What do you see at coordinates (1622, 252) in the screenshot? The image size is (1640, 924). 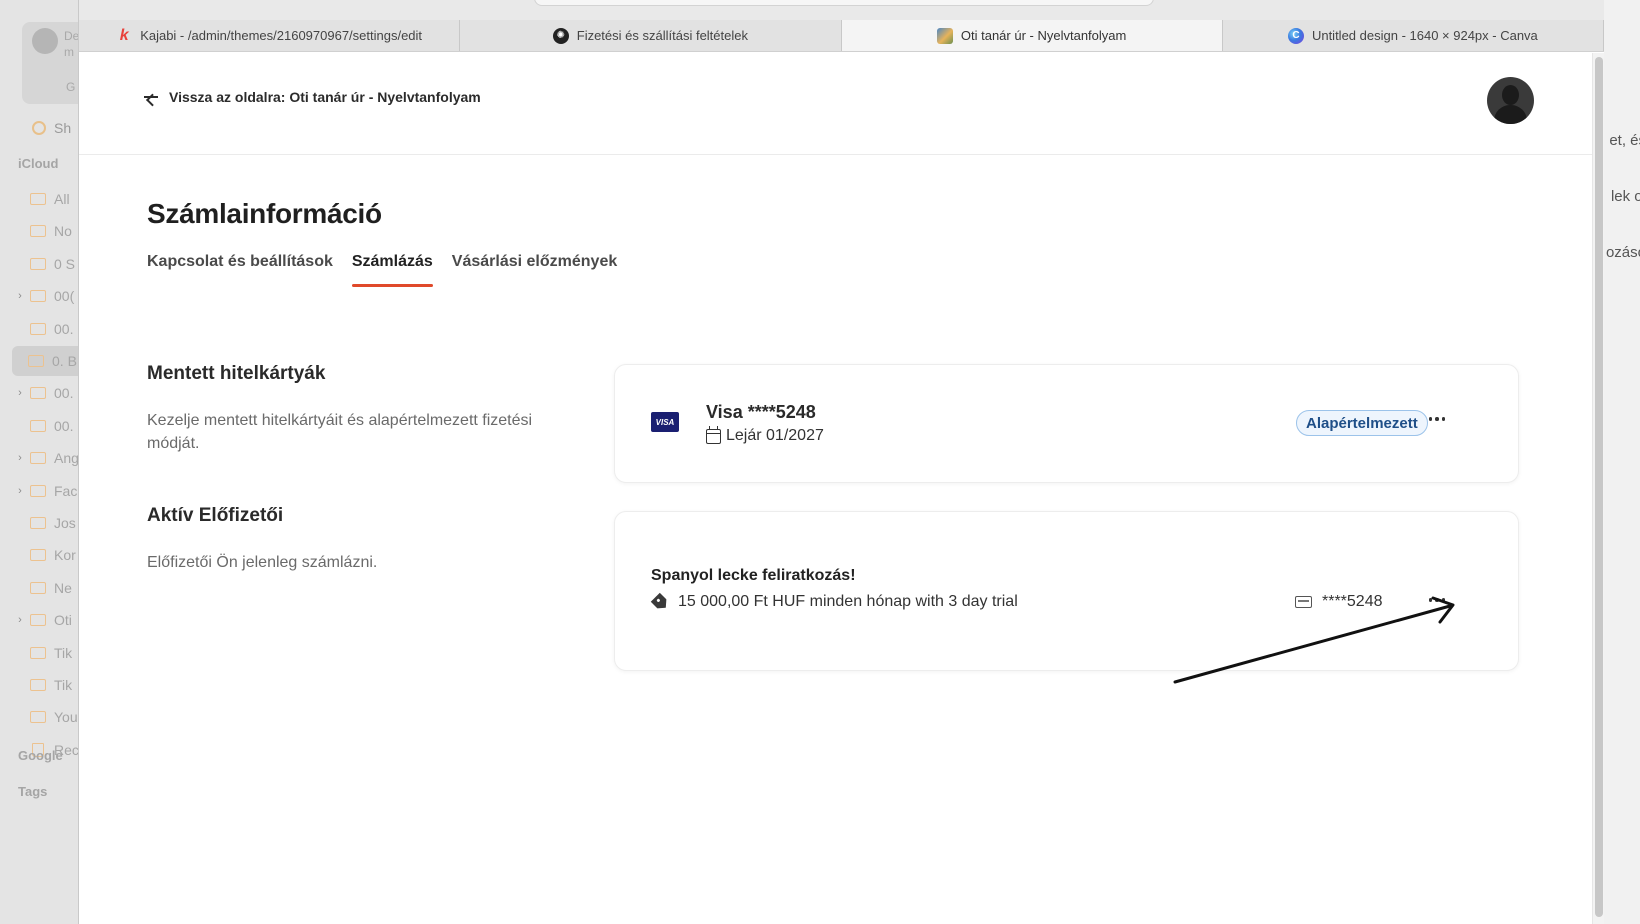 I see `background-text: ozáso` at bounding box center [1622, 252].